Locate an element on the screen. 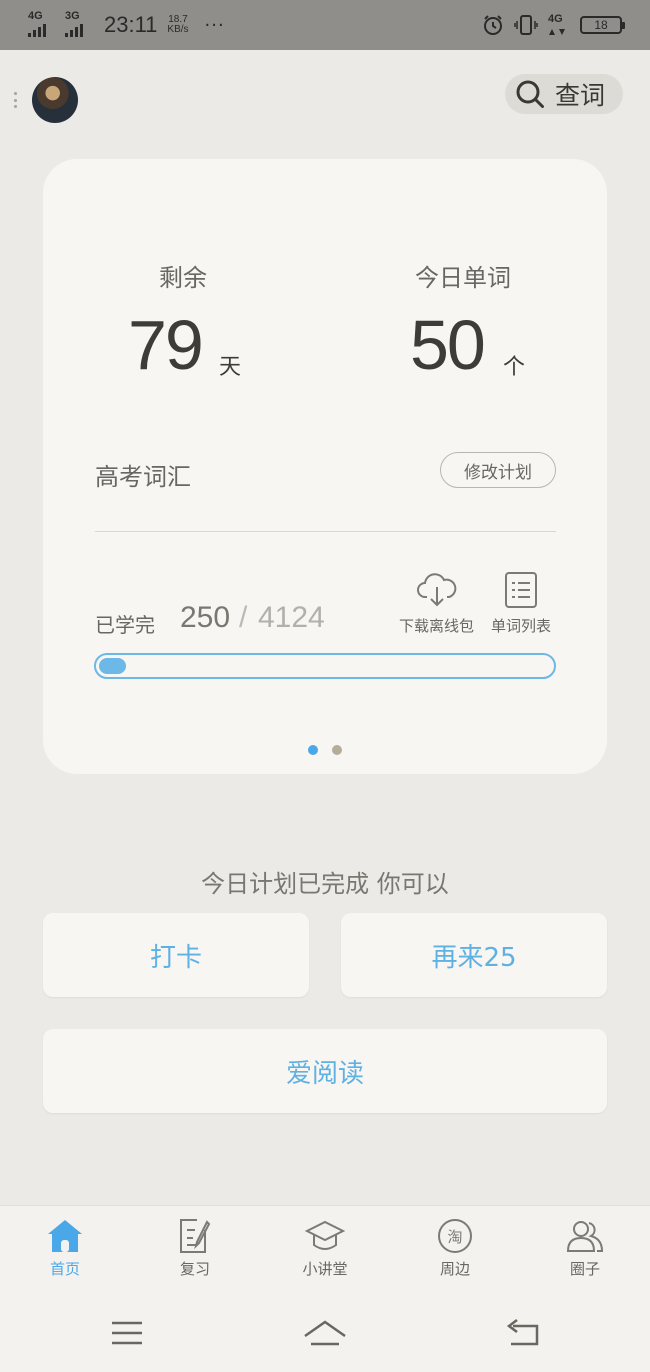 Image resolution: width=650 pixels, height=1372 pixels. graduation-cap-icon is located at coordinates (325, 1235).